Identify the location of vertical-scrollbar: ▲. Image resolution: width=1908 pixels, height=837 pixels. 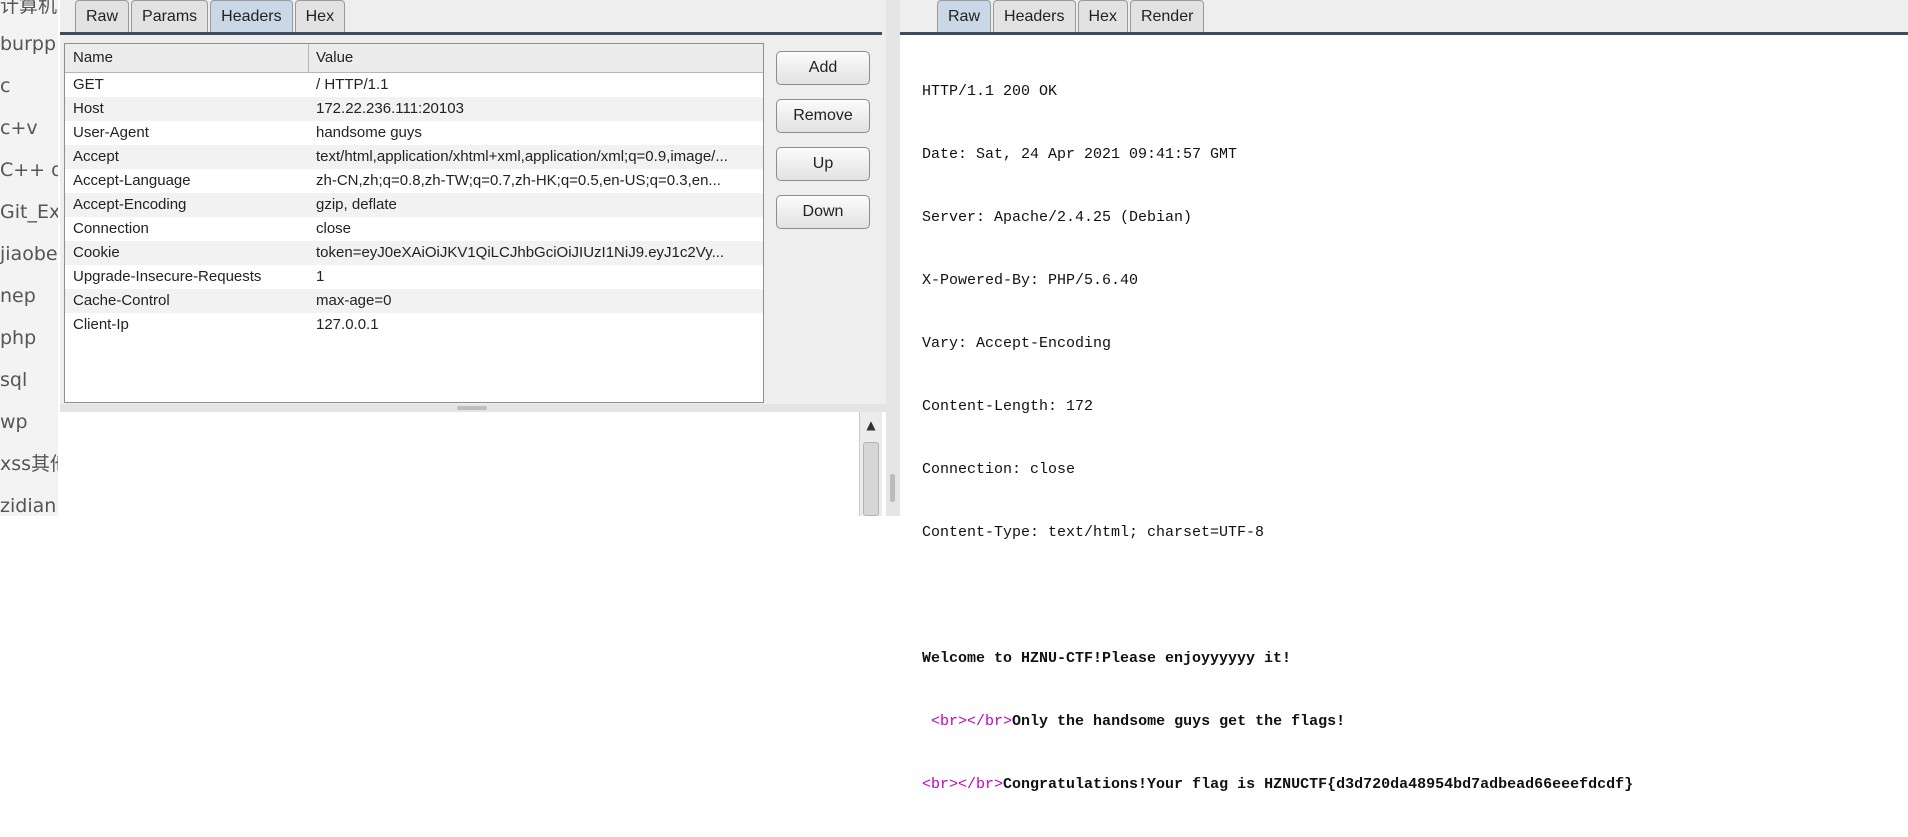
(870, 464).